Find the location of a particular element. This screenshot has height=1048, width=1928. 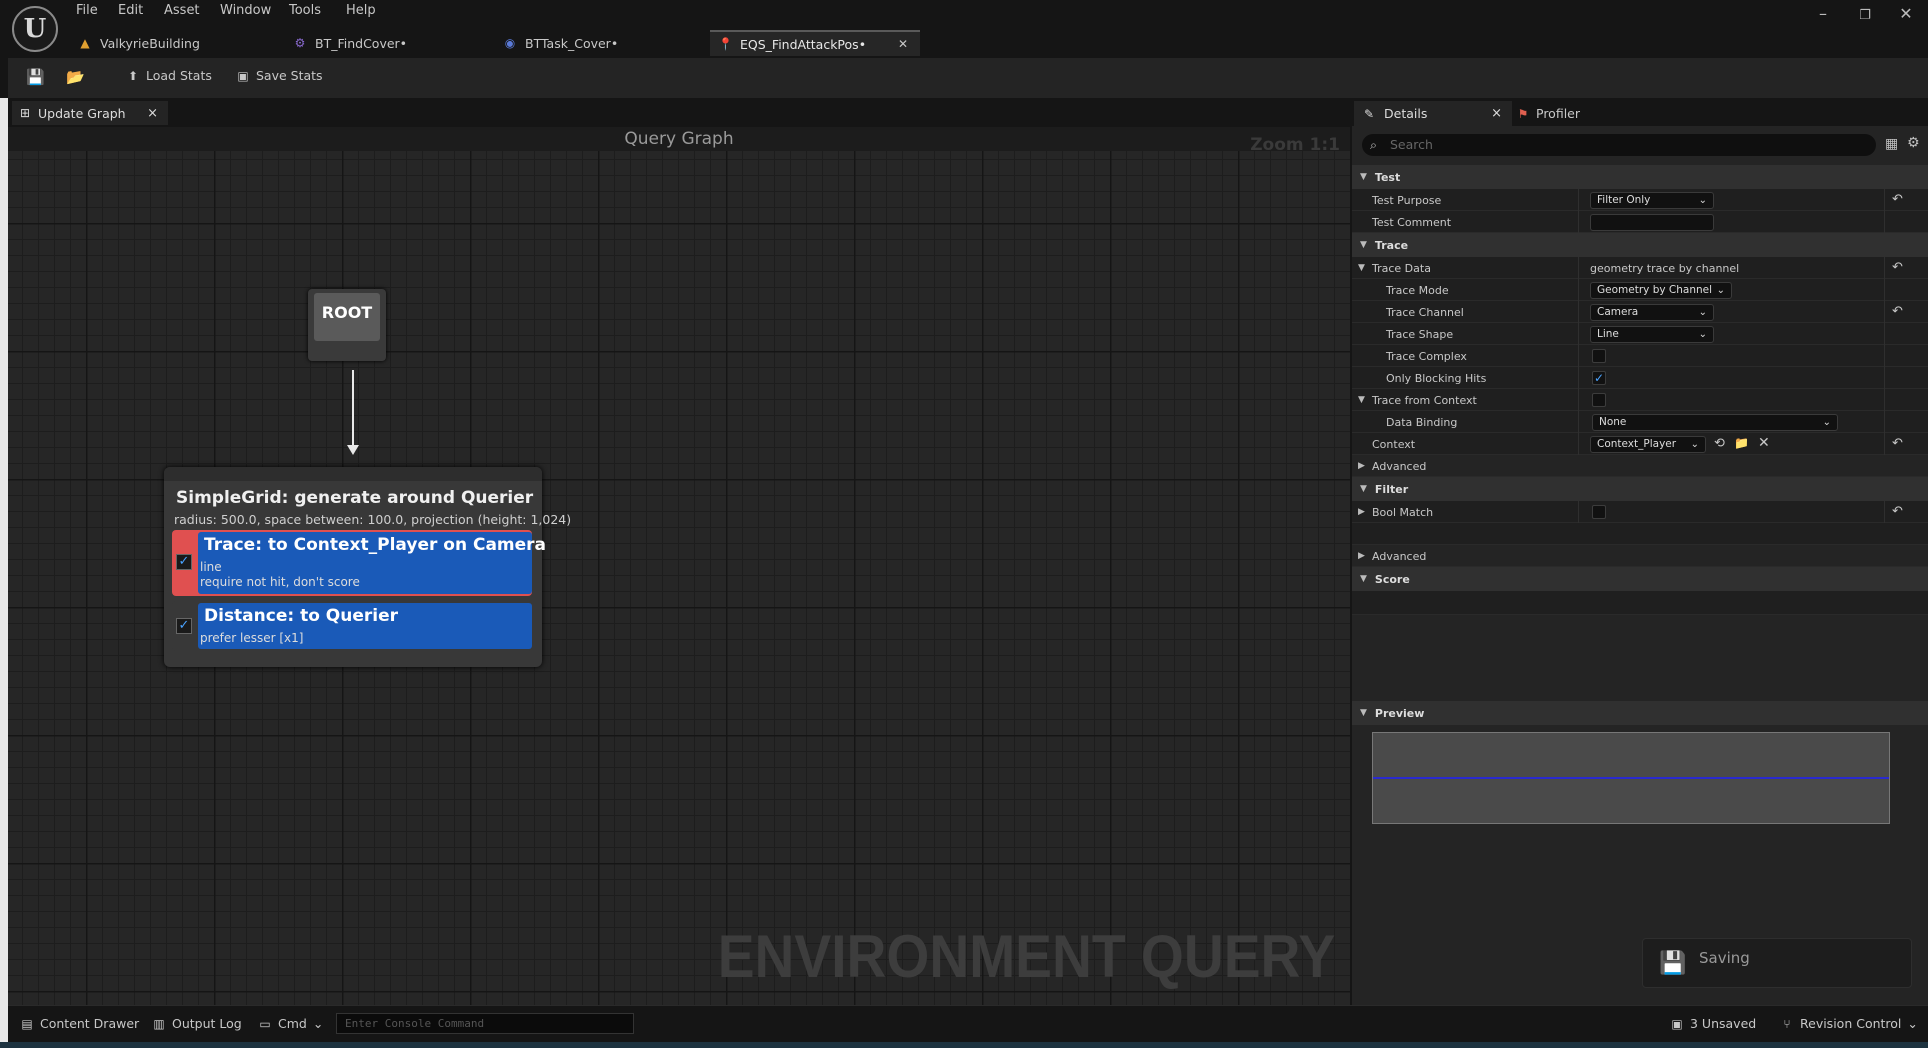

close-window-button: ✕ is located at coordinates (1906, 13).